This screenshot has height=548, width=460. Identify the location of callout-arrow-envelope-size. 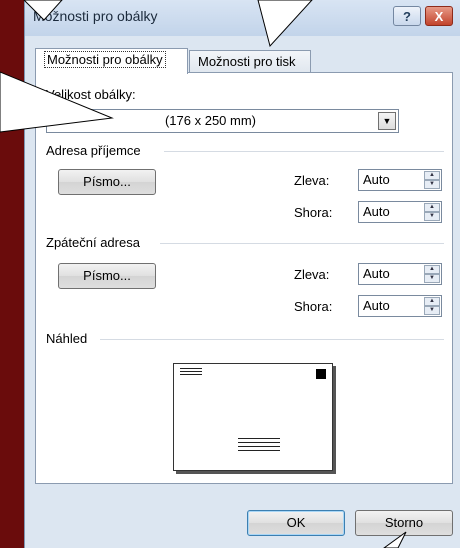
(57, 102).